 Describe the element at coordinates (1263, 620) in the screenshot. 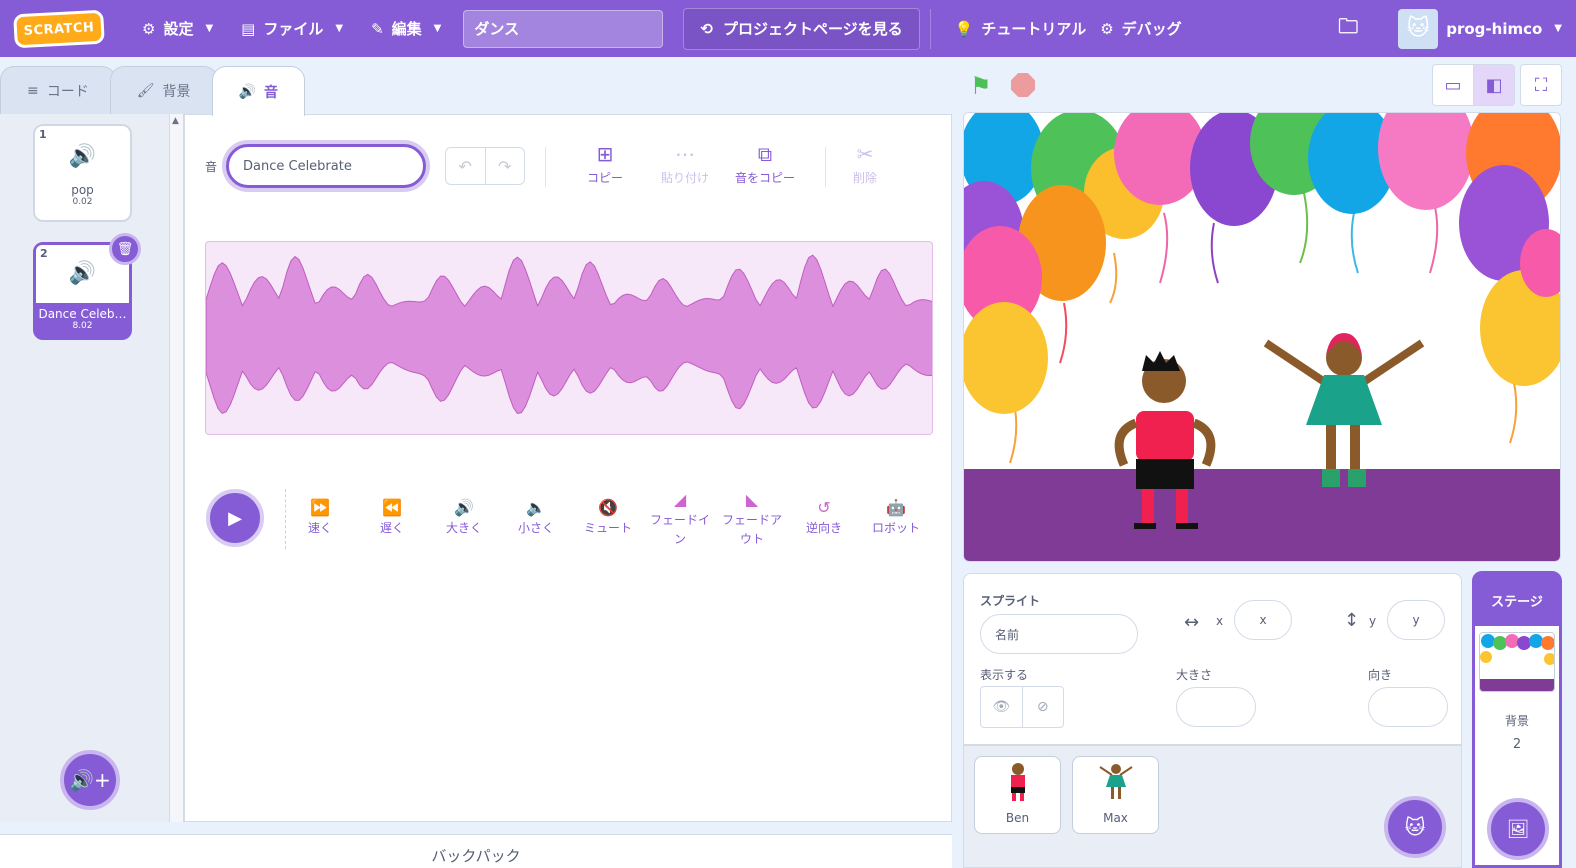

I see `x-field: x` at that location.